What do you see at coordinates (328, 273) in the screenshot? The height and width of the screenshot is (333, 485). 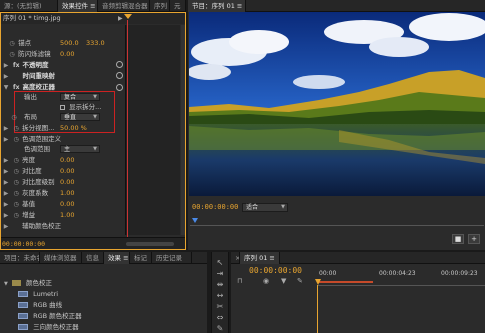 I see `ruler-label: 00:00` at bounding box center [328, 273].